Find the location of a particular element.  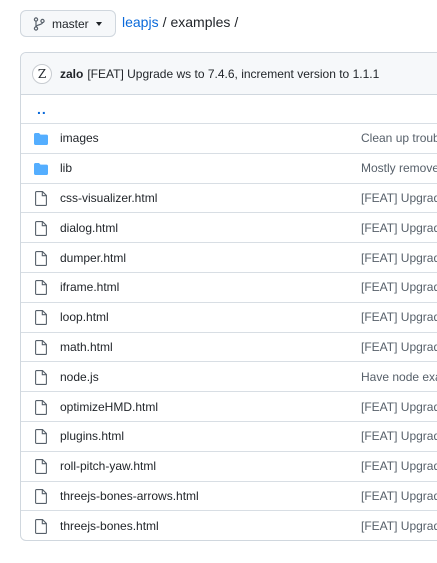

breadcrumb-repo-link: leapjs is located at coordinates (140, 22).